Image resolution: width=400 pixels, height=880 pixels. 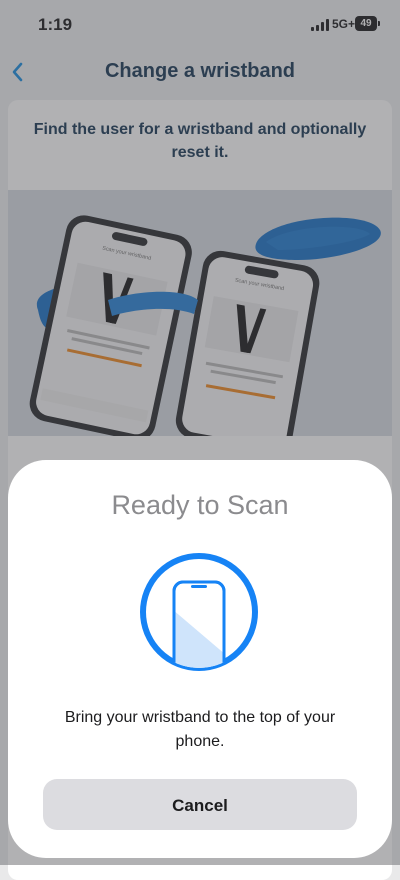 I want to click on cancel-button: Cancel, so click(x=200, y=804).